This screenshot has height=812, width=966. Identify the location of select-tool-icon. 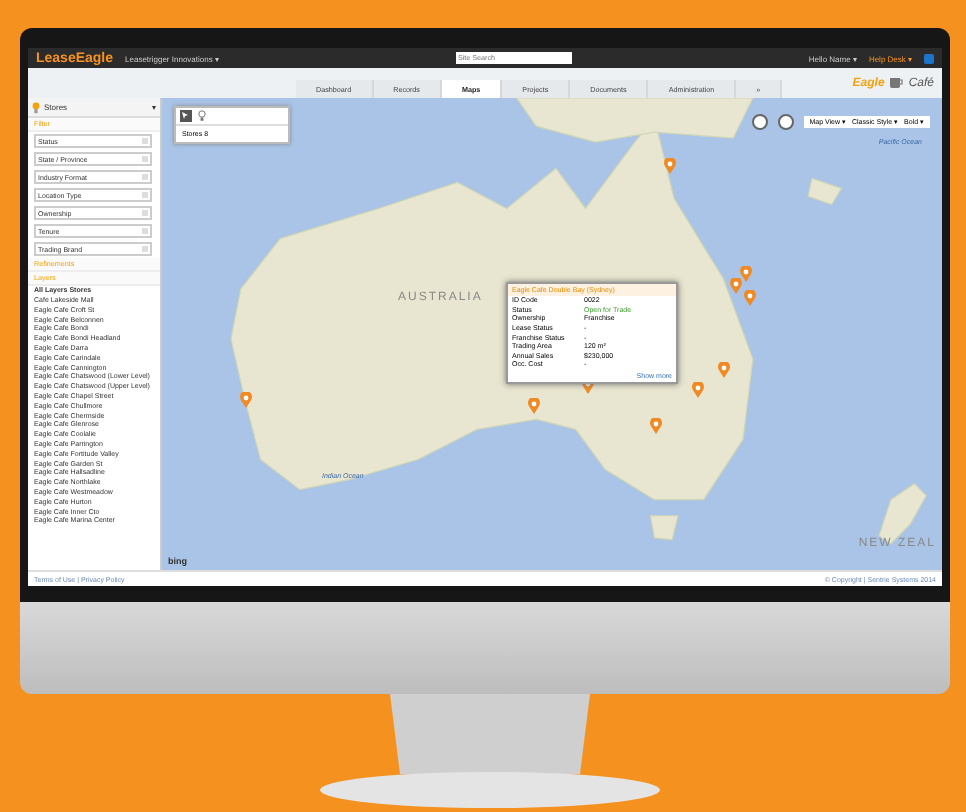
(186, 116).